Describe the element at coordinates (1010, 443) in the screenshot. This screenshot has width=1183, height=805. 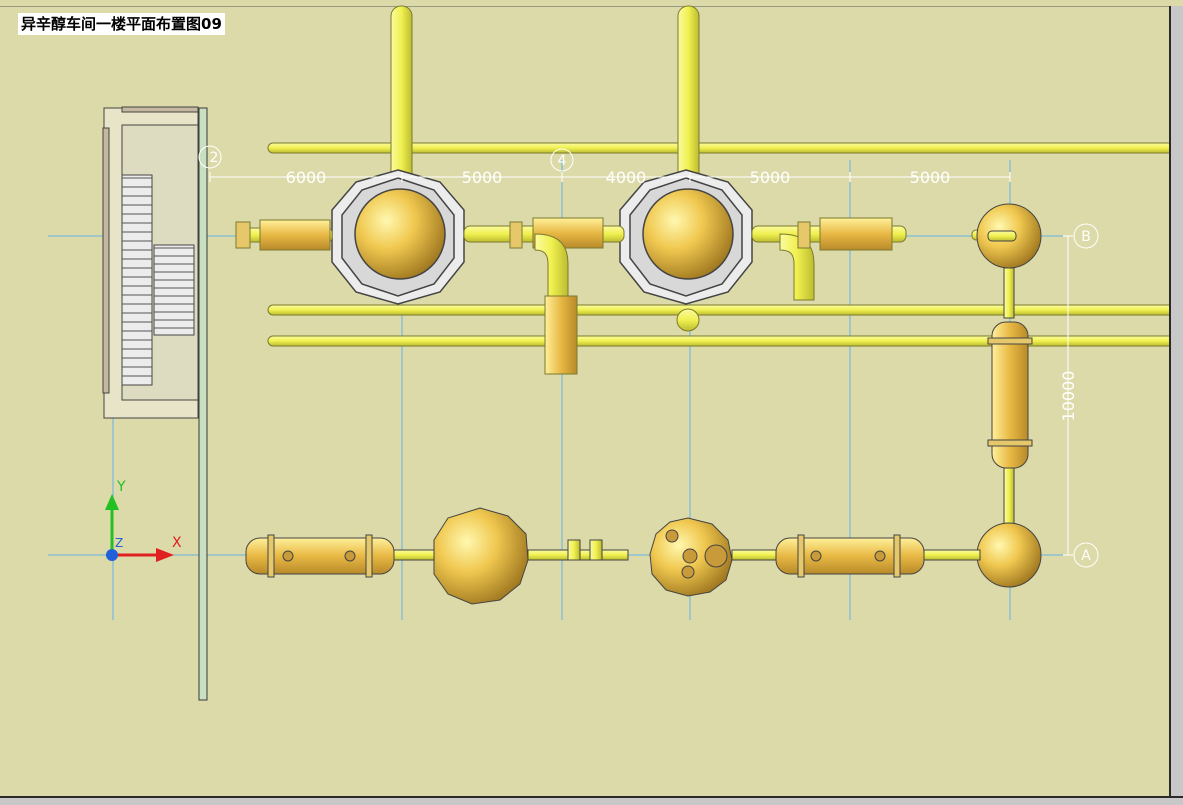
I see `vertical-drum-flange-bottom` at that location.